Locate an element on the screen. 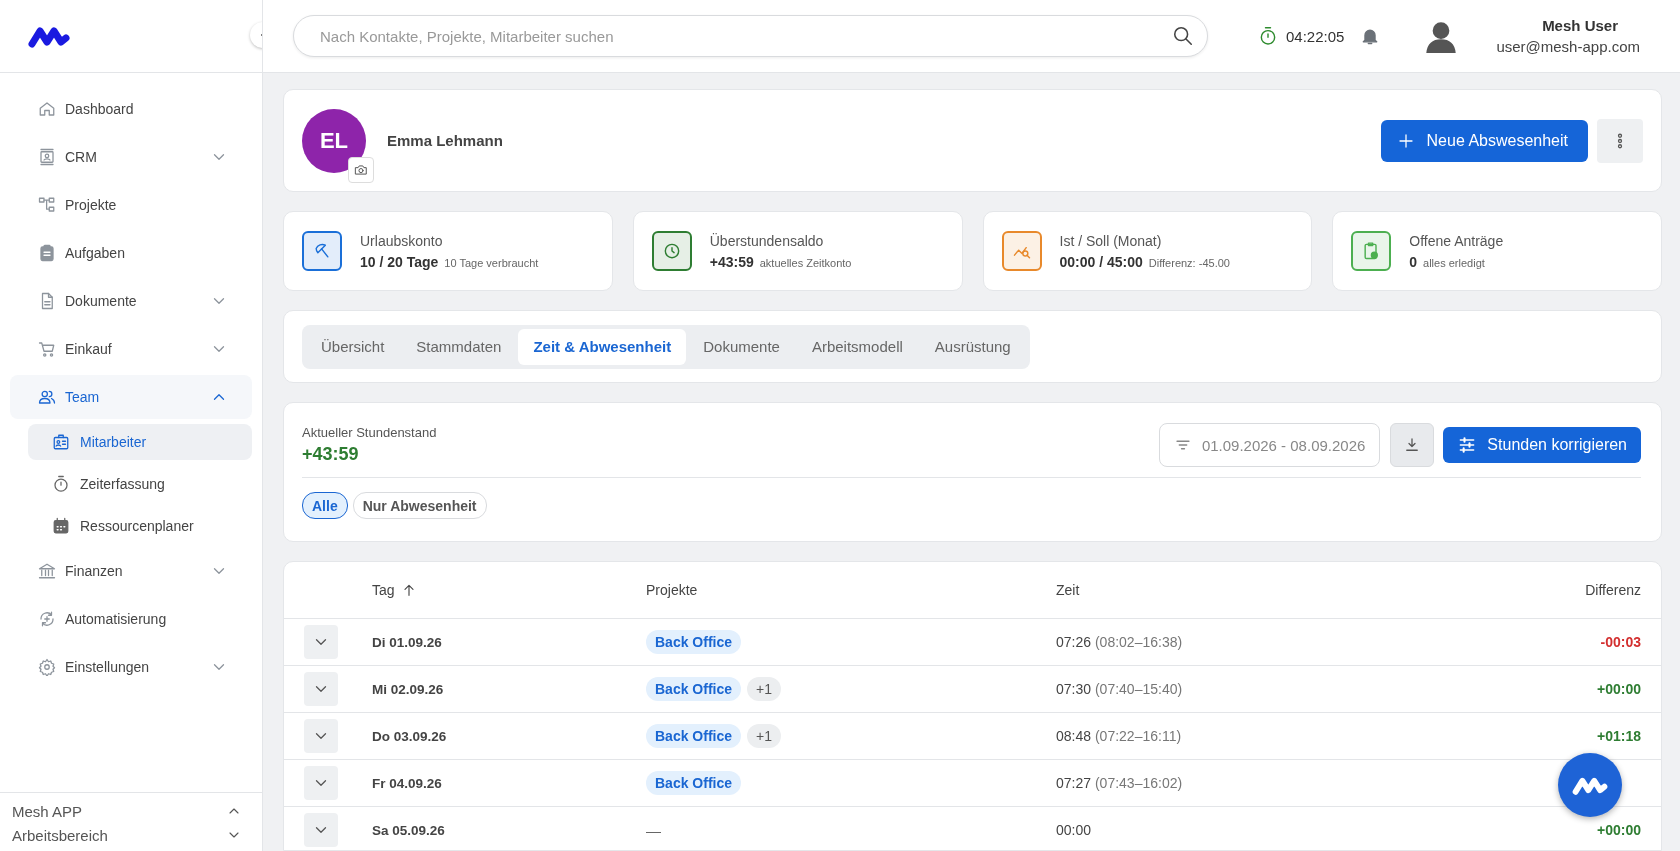  stat-note: 10 Tage verbraucht is located at coordinates (491, 262).